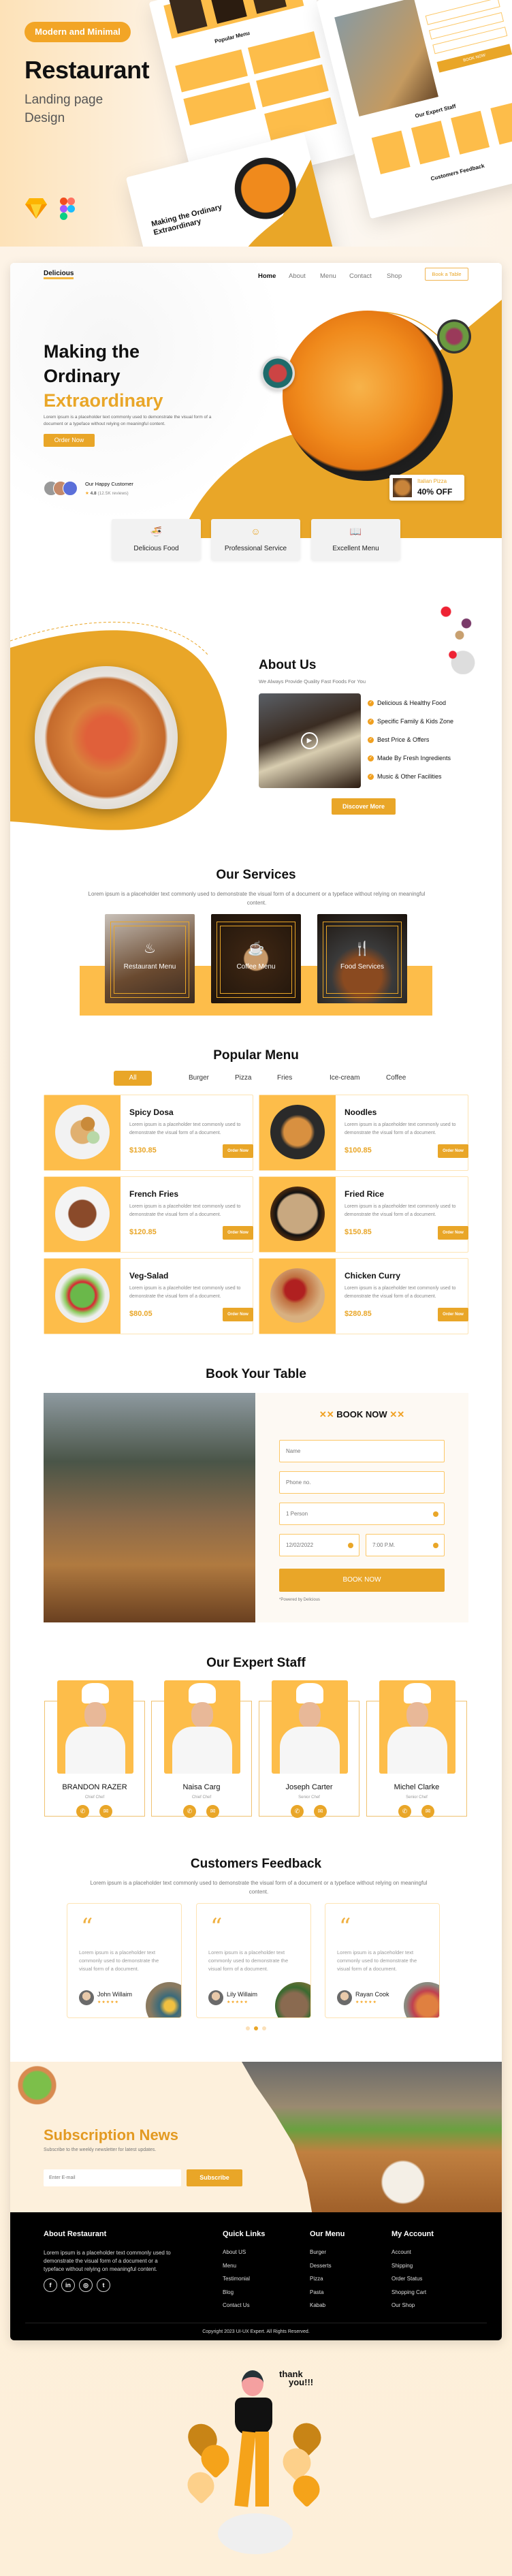 This screenshot has height=2576, width=512. I want to click on time-select: 7:00 P.M., so click(405, 1545).